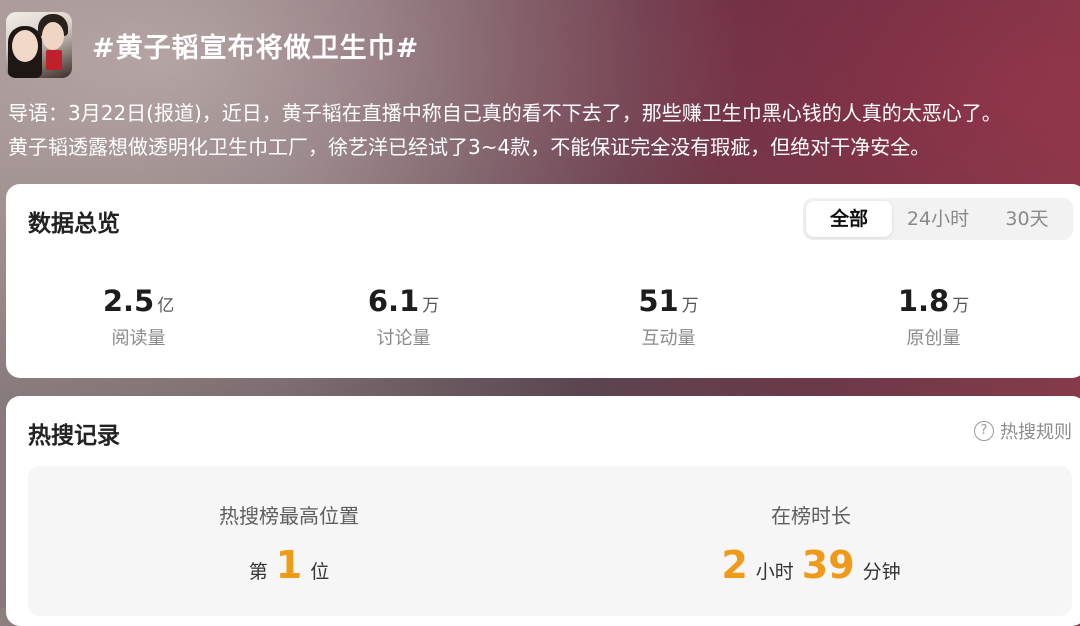 This screenshot has height=626, width=1080. I want to click on overview-title: 数据总览, so click(74, 224).